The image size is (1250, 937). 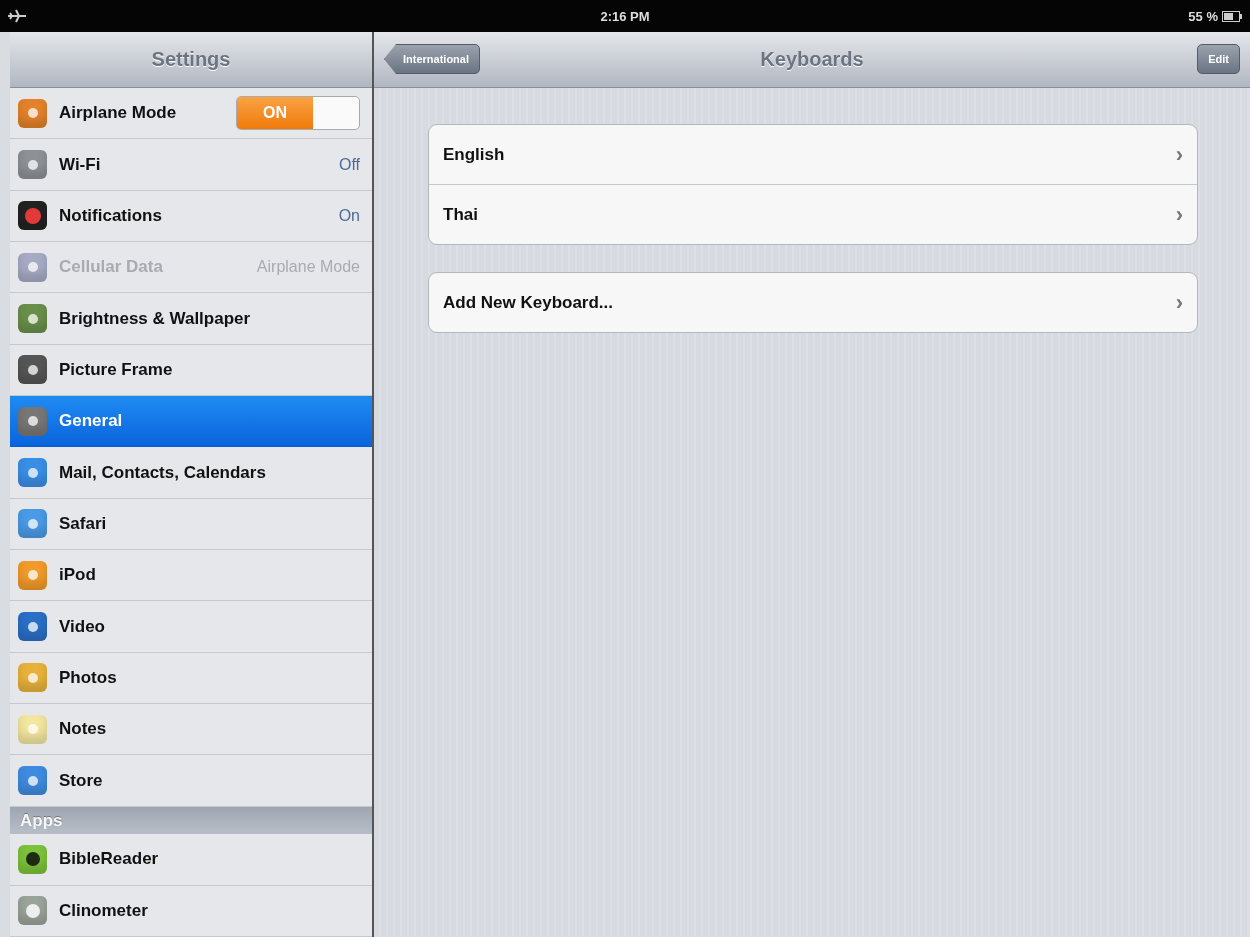 What do you see at coordinates (308, 267) in the screenshot?
I see `item-value: Airplane Mode` at bounding box center [308, 267].